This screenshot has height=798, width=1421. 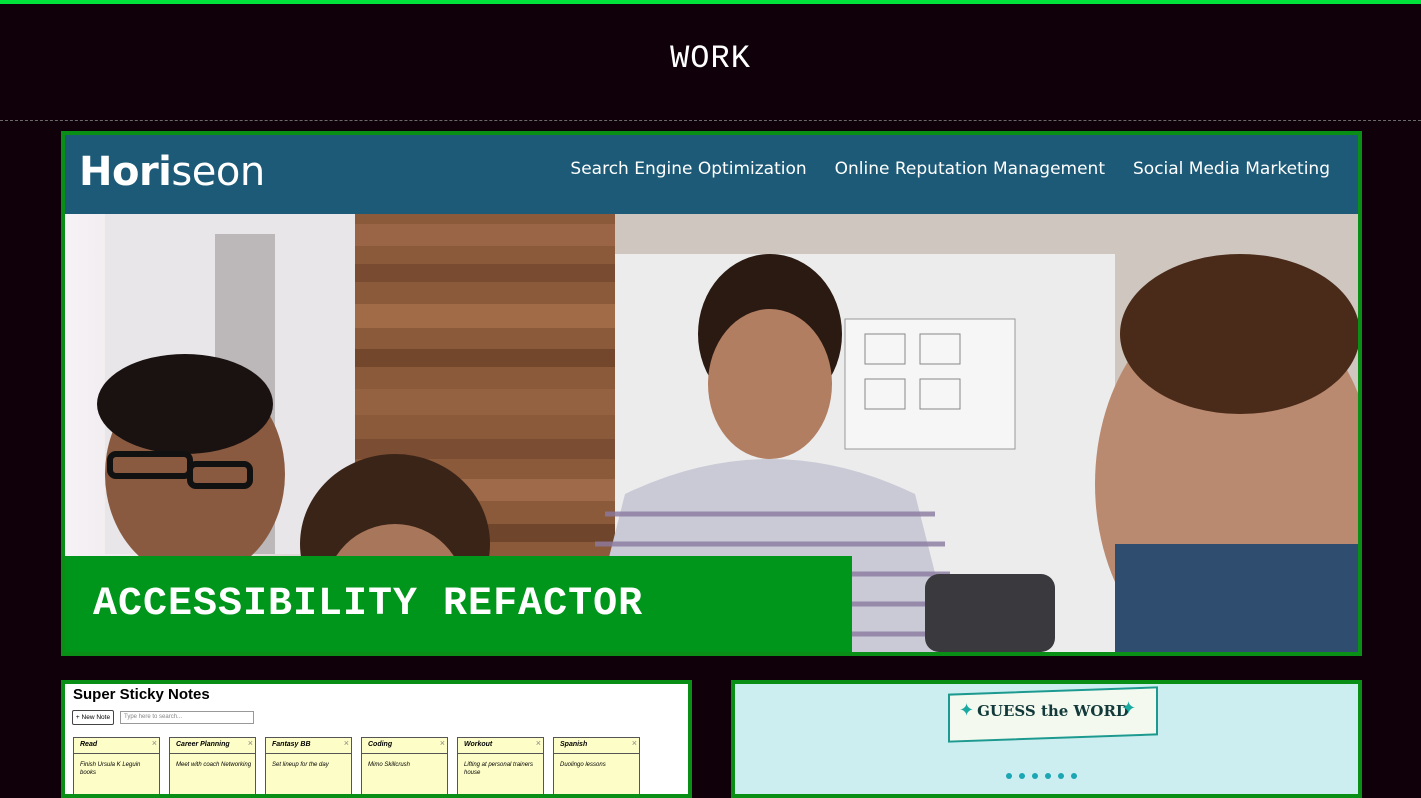 What do you see at coordinates (596, 765) in the screenshot?
I see `sticky-note: Spanish × Duolingo lessons` at bounding box center [596, 765].